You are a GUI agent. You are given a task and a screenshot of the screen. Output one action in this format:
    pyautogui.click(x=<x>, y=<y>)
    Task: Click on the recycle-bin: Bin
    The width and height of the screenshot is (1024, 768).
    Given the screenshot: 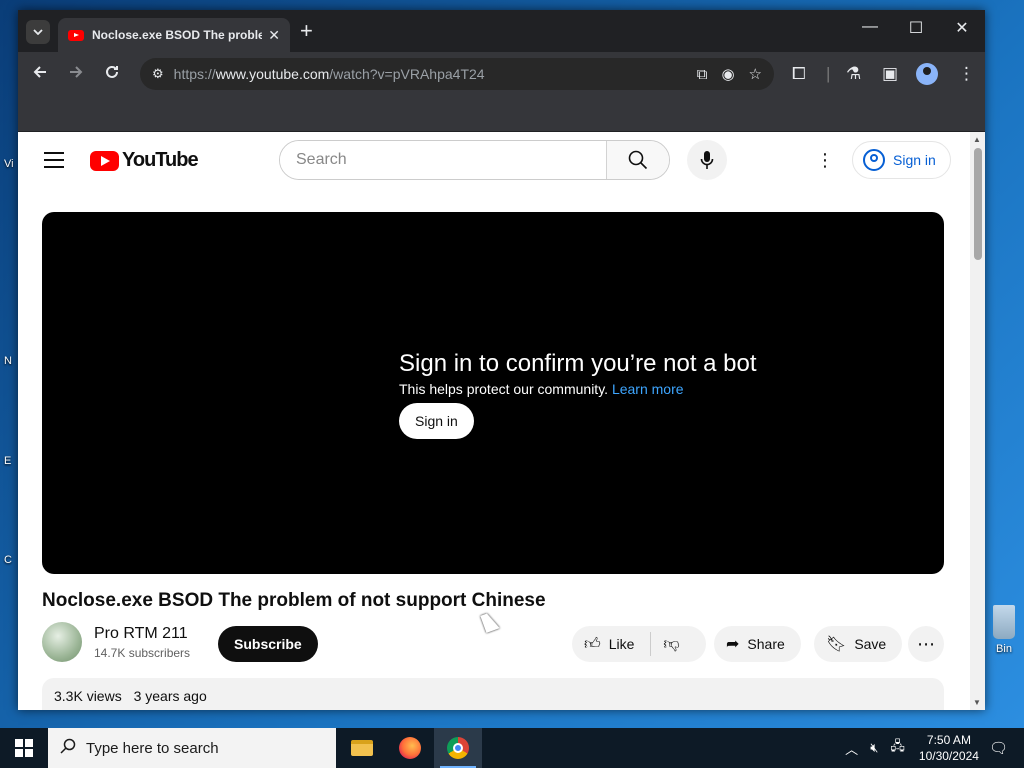 What is the action you would take?
    pyautogui.click(x=1004, y=630)
    